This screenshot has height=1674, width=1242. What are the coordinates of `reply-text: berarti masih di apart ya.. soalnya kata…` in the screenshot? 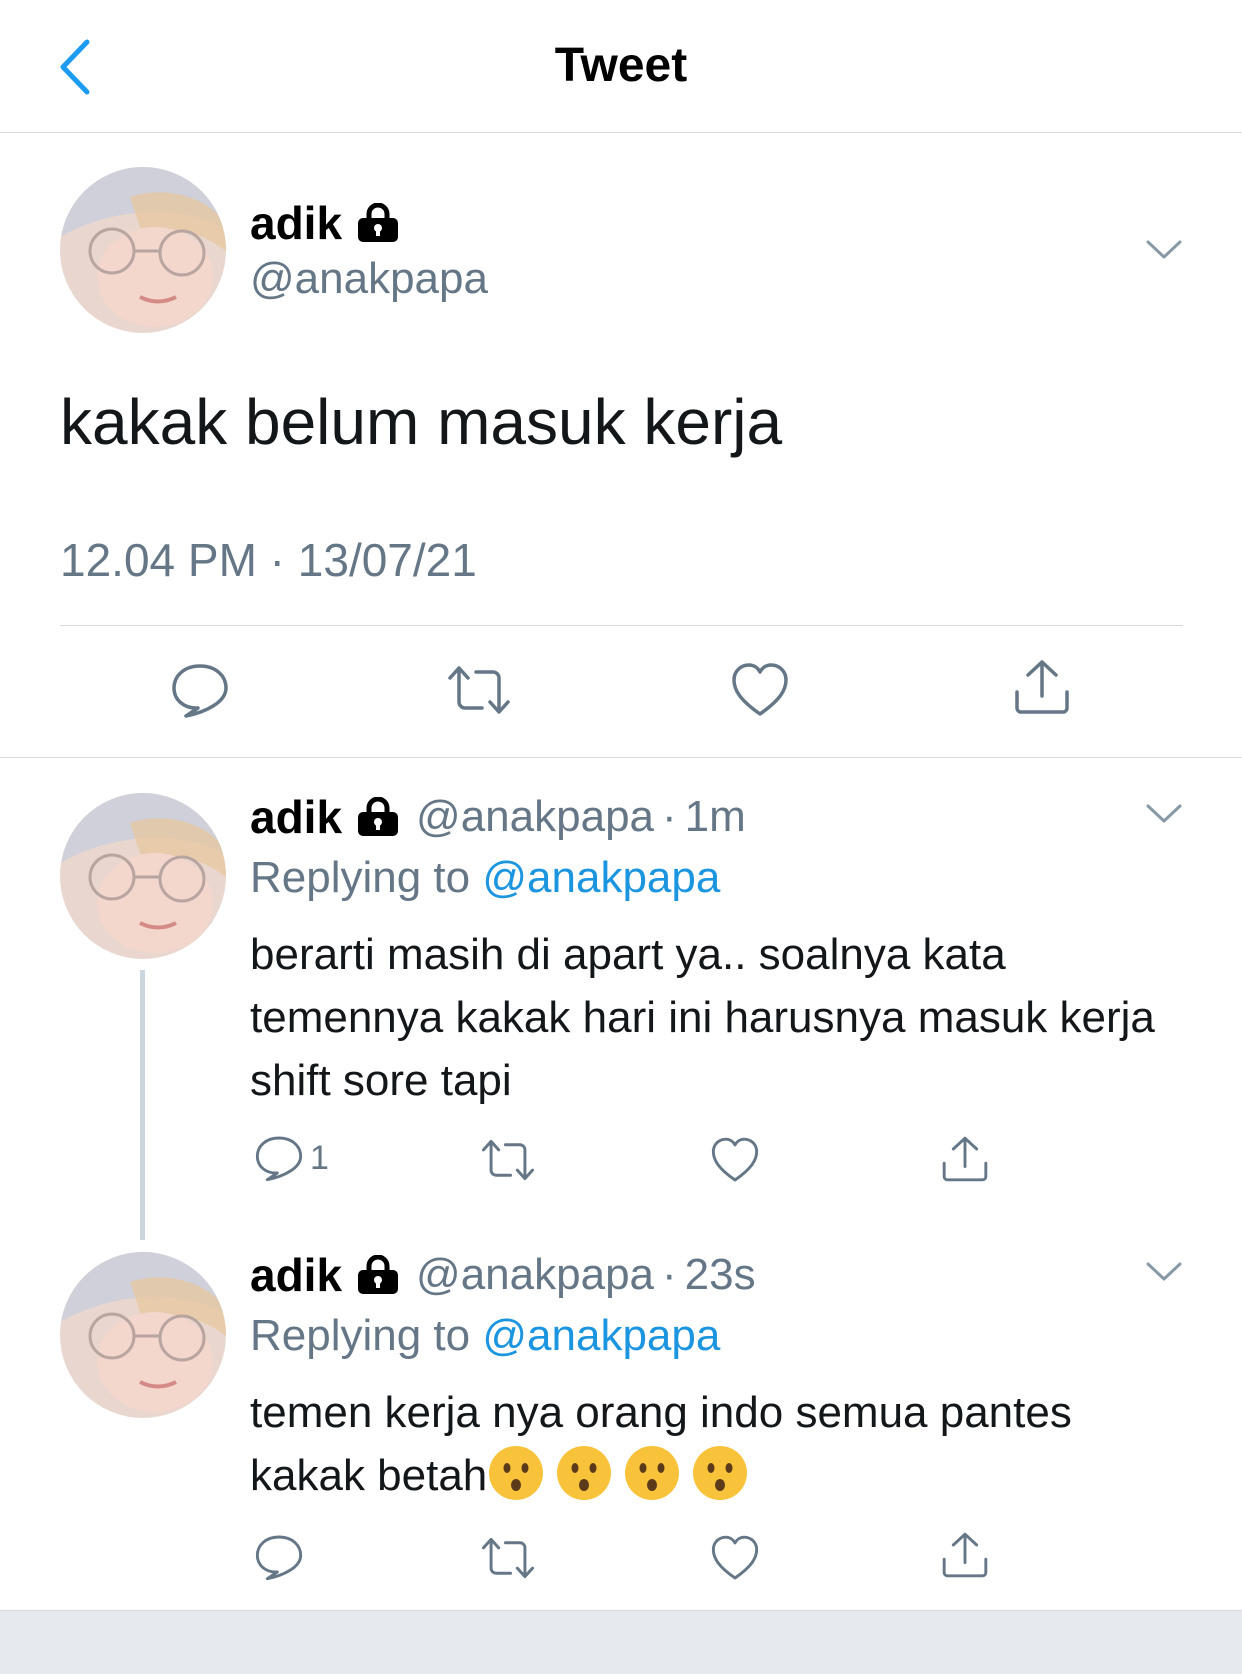 It's located at (702, 1017).